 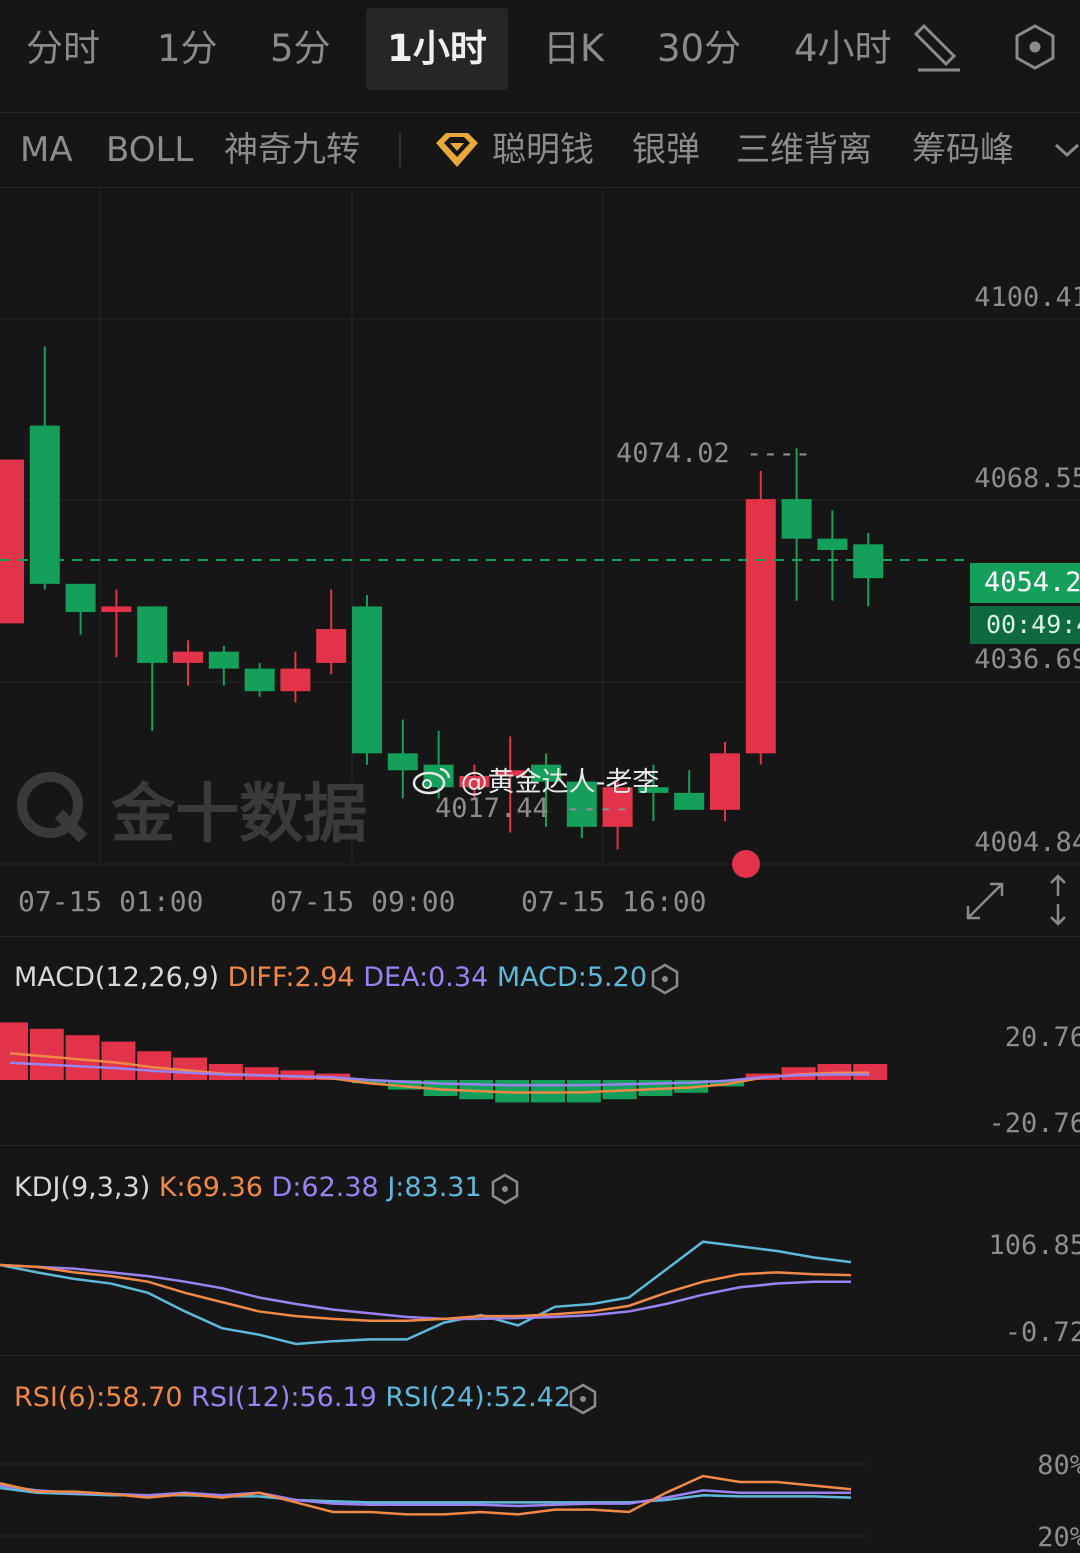 What do you see at coordinates (1058, 1465) in the screenshot?
I see `rsi-axis-top: 80%` at bounding box center [1058, 1465].